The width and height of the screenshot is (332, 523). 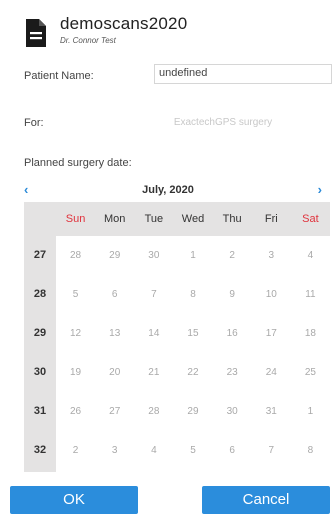 I want to click on weekday-tue: Tue, so click(x=154, y=219).